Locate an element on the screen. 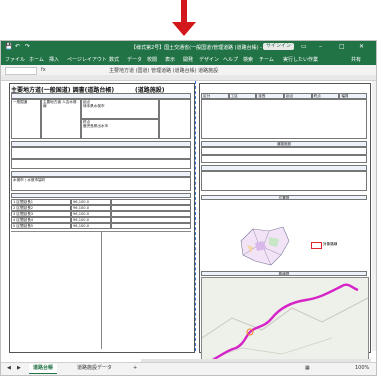 Image resolution: width=377 pixels, height=376 pixels. sheet-tab-2: 道路施設データ is located at coordinates (94, 368).